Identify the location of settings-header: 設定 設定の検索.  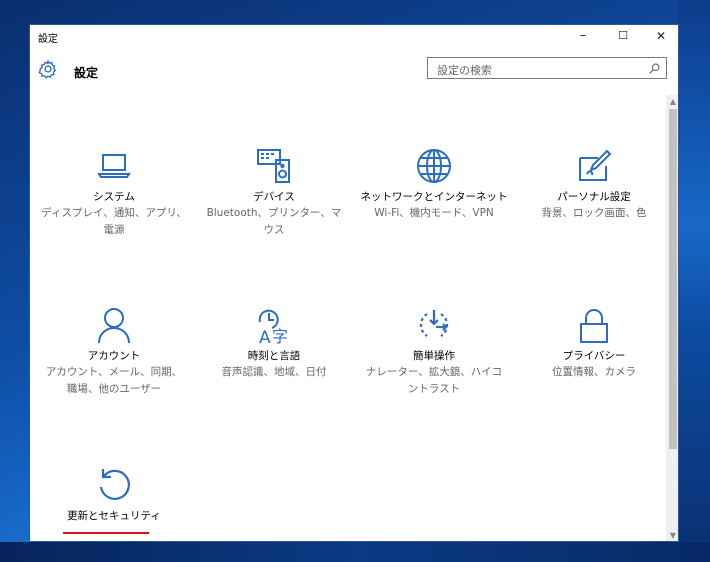
(354, 71).